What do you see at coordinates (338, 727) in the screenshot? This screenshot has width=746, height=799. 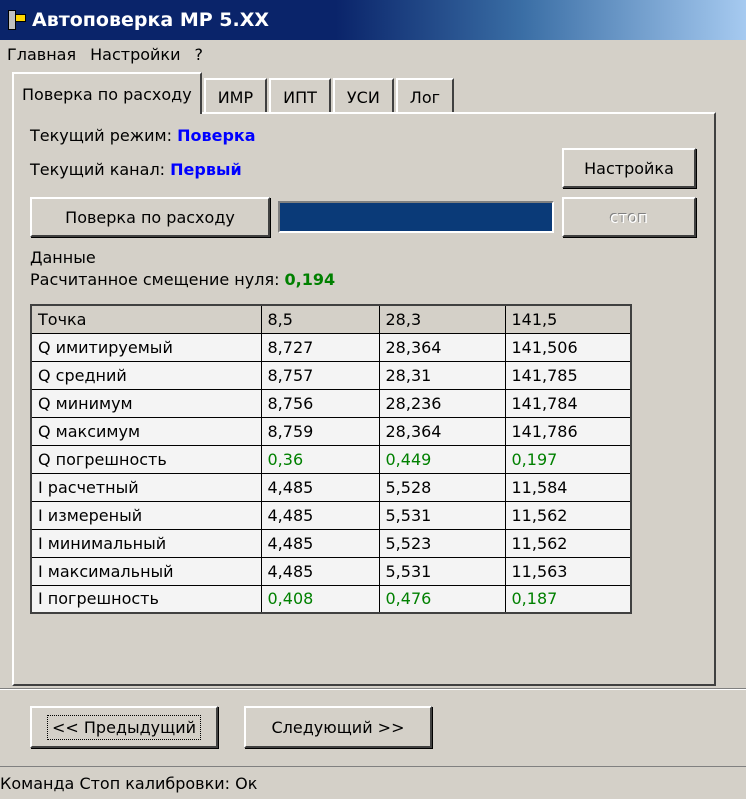 I see `next-button: Следующий >>` at bounding box center [338, 727].